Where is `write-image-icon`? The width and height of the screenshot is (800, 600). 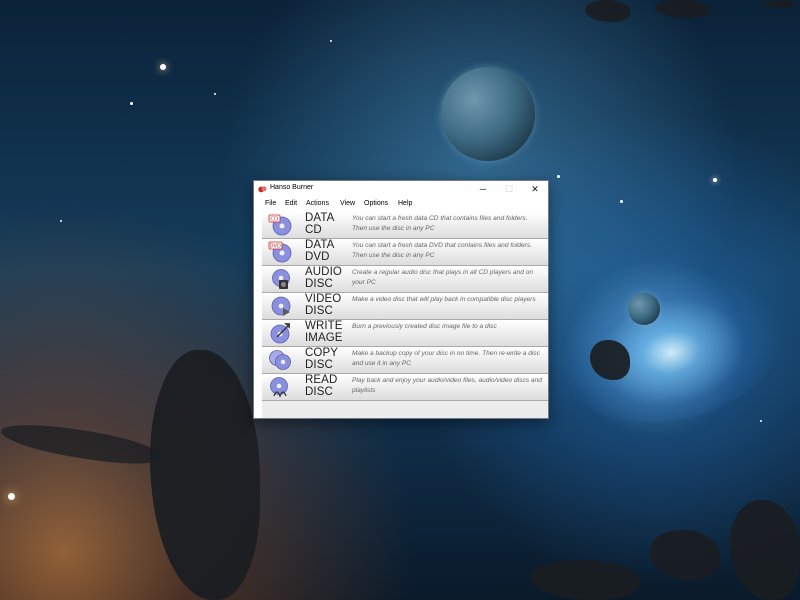
write-image-icon is located at coordinates (280, 333).